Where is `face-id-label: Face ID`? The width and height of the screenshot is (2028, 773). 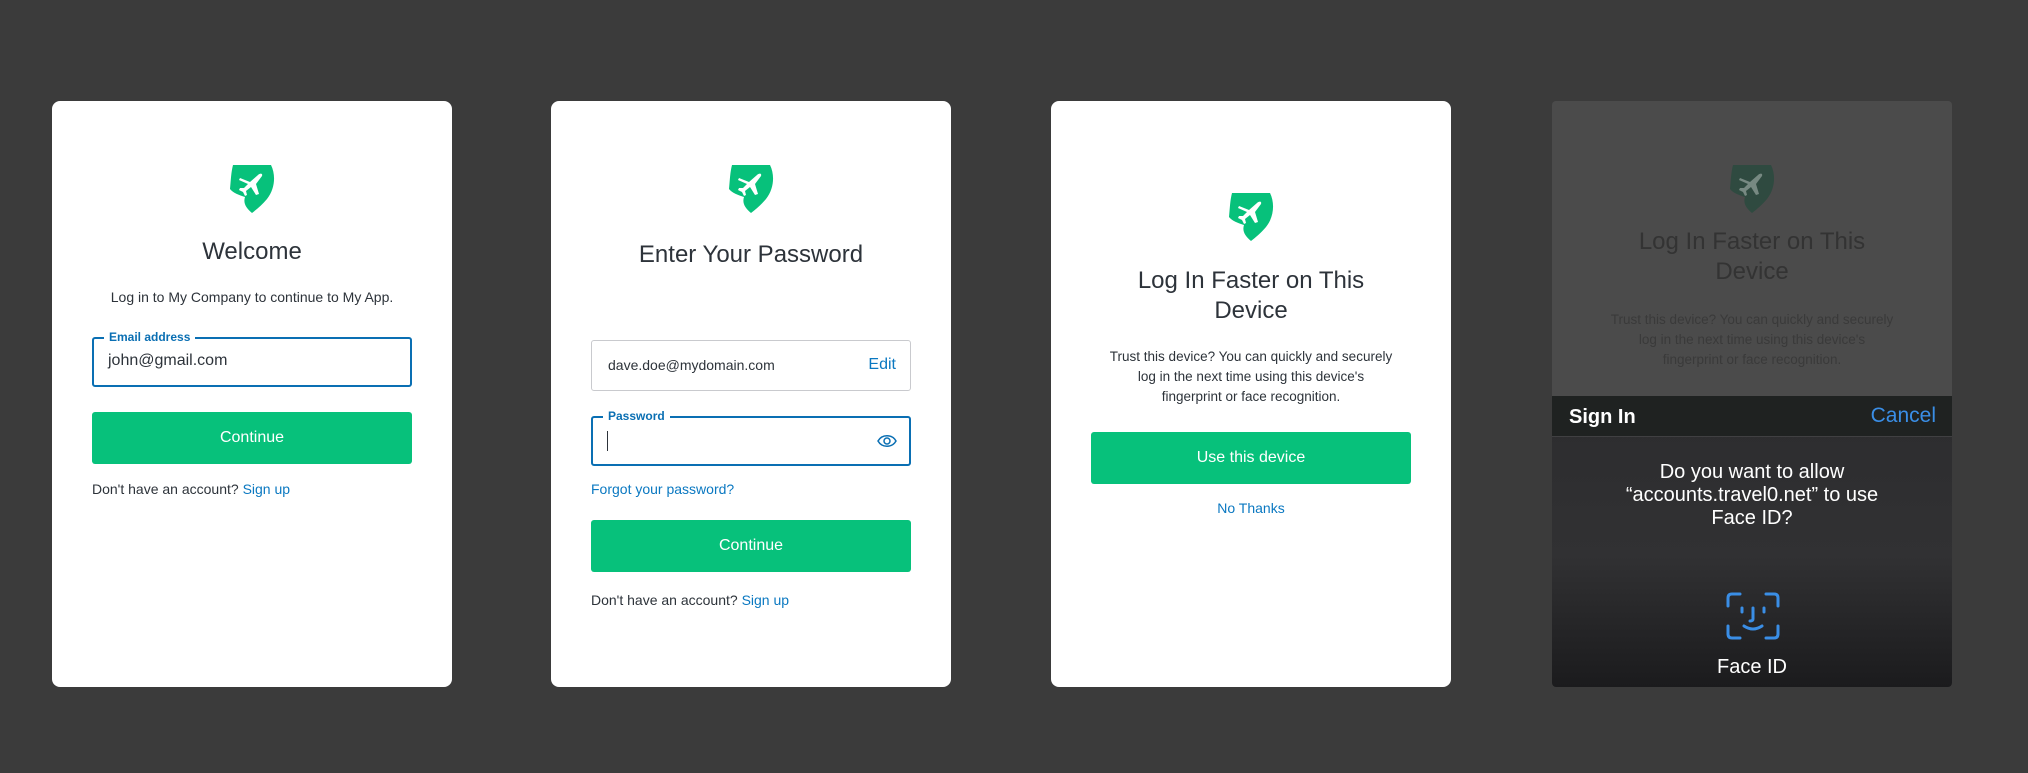 face-id-label: Face ID is located at coordinates (1752, 667).